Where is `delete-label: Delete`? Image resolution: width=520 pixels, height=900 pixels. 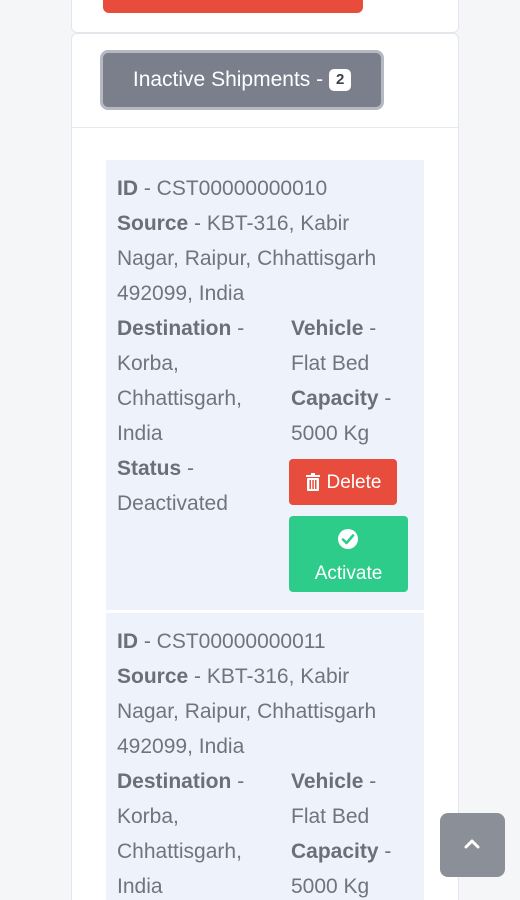
delete-label: Delete is located at coordinates (354, 482).